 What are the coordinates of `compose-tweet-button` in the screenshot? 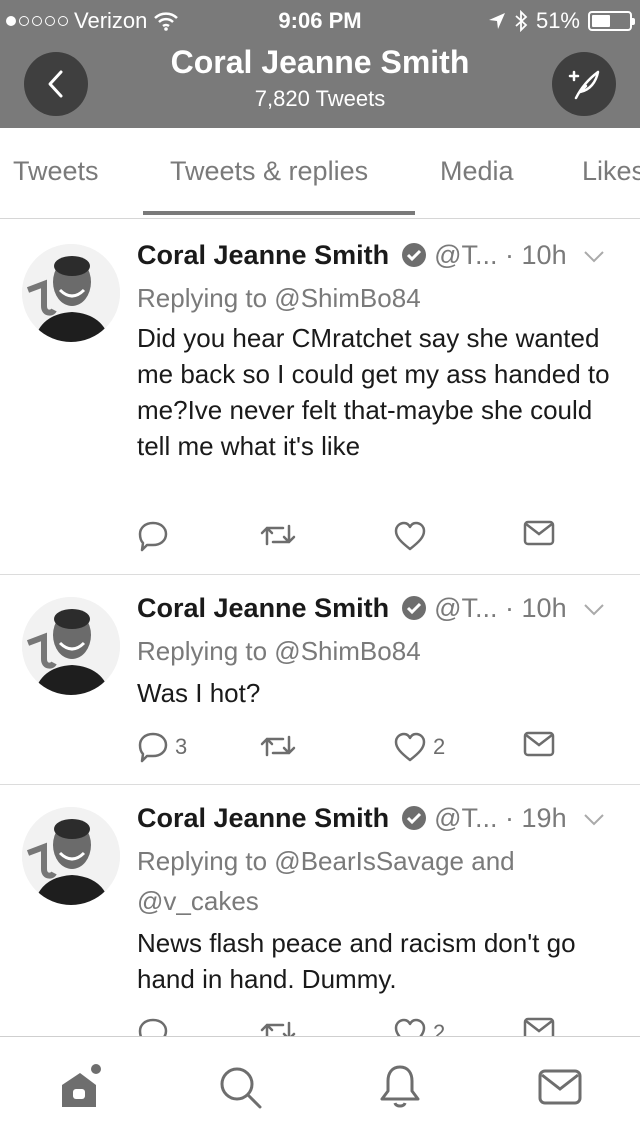 It's located at (584, 84).